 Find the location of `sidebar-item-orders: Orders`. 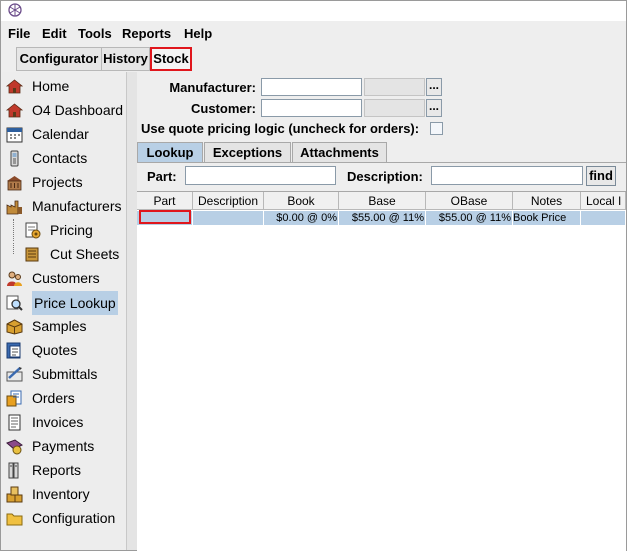

sidebar-item-orders: Orders is located at coordinates (64, 398).